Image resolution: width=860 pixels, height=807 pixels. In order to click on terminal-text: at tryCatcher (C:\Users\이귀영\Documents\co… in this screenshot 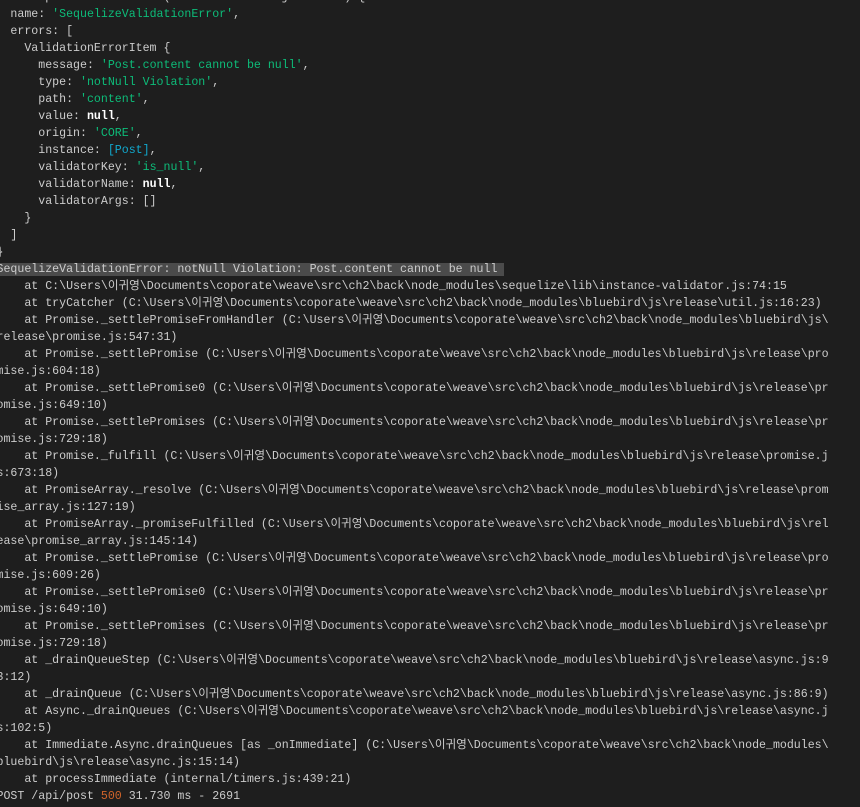, I will do `click(411, 303)`.